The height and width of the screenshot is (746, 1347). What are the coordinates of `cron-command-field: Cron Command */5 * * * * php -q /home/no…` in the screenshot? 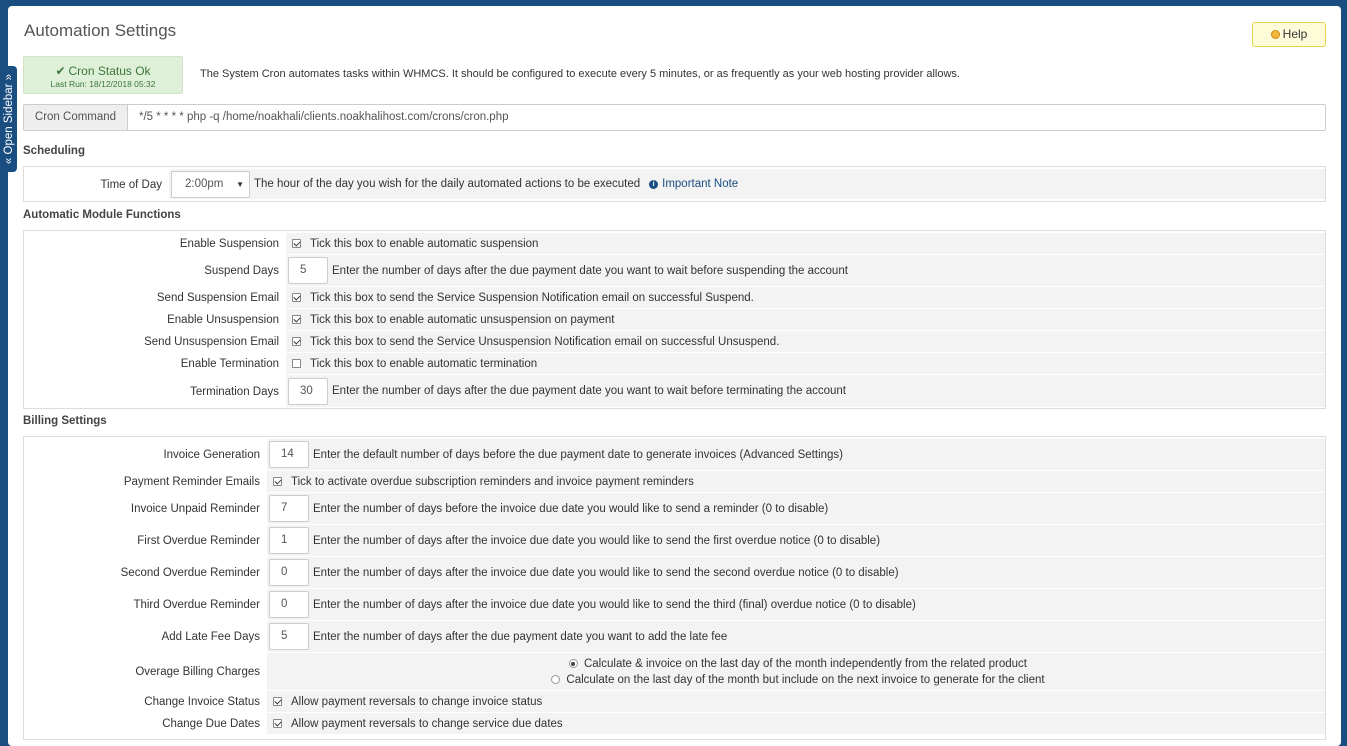 It's located at (674, 117).